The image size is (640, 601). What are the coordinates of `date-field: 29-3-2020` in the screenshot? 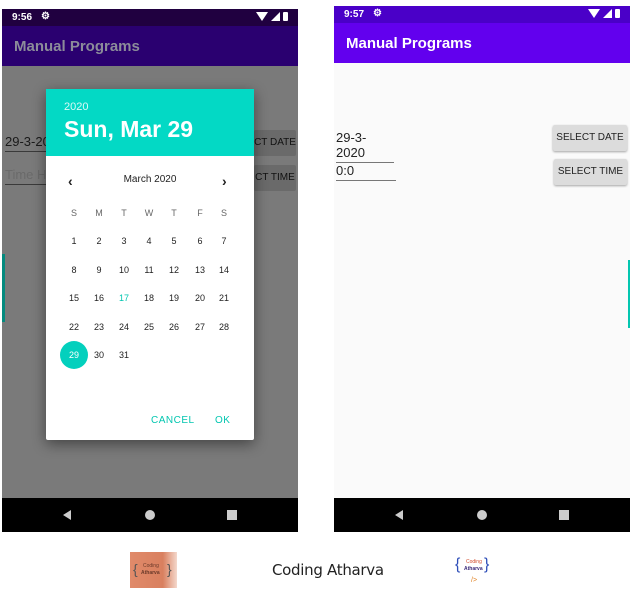 It's located at (365, 146).